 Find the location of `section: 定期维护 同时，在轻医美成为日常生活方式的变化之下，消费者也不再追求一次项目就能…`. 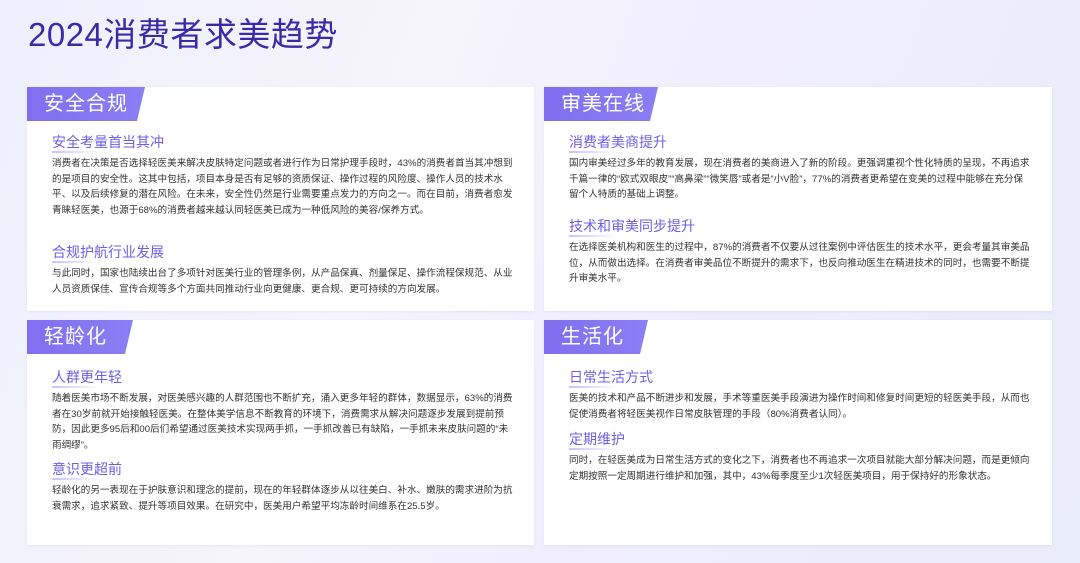

section: 定期维护 同时，在轻医美成为日常生活方式的变化之下，消费者也不再追求一次项目就能… is located at coordinates (800, 457).